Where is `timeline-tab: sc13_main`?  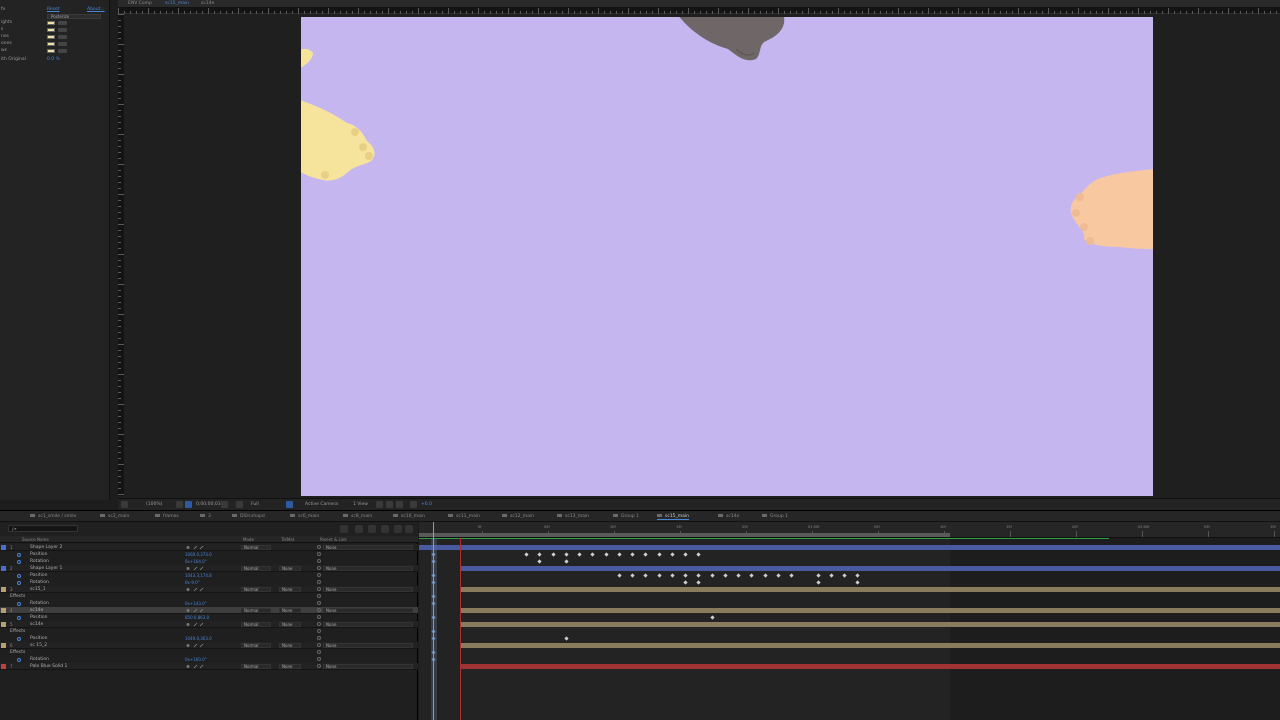 timeline-tab: sc13_main is located at coordinates (573, 516).